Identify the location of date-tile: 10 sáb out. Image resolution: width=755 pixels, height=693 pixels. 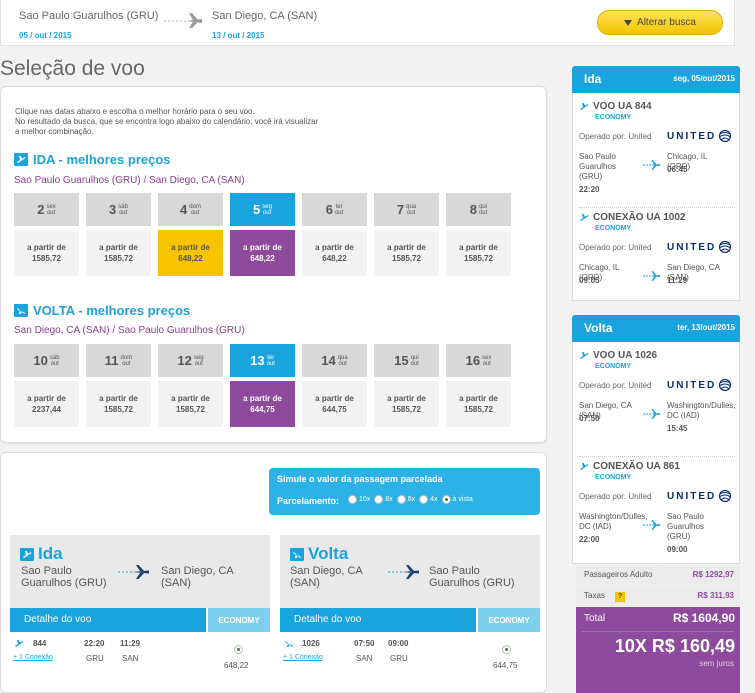
(46, 360).